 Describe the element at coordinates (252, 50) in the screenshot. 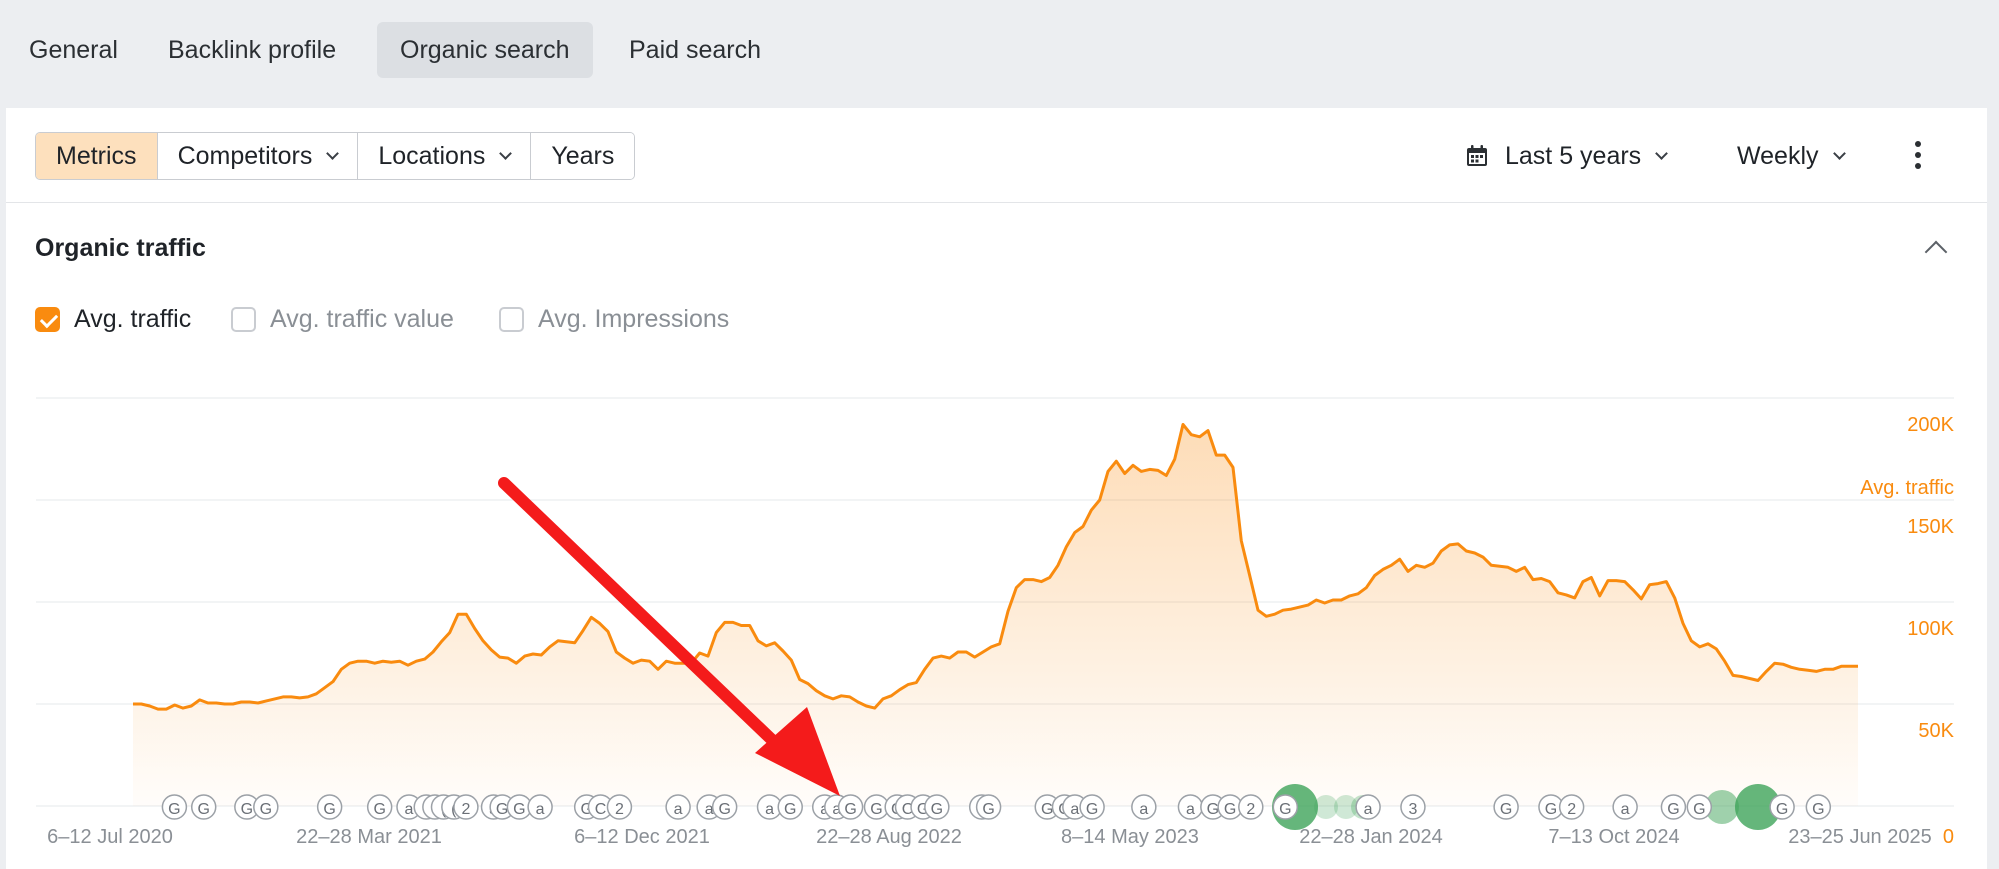

I see `tab-backlink-profile: Backlink profile` at that location.